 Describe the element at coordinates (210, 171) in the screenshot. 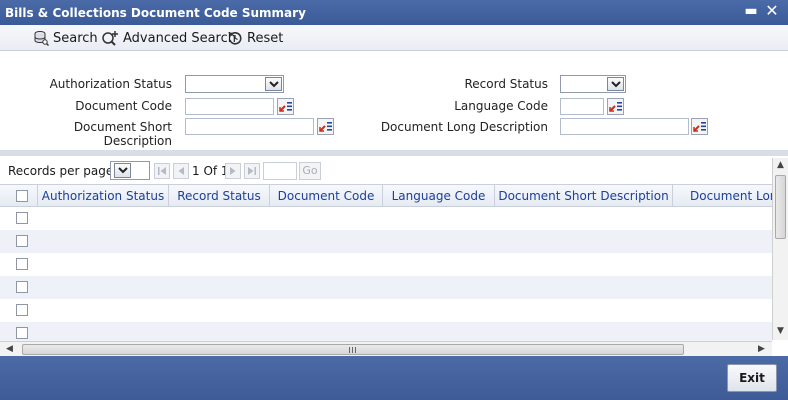

I see `page-info: 1 Of 1` at that location.